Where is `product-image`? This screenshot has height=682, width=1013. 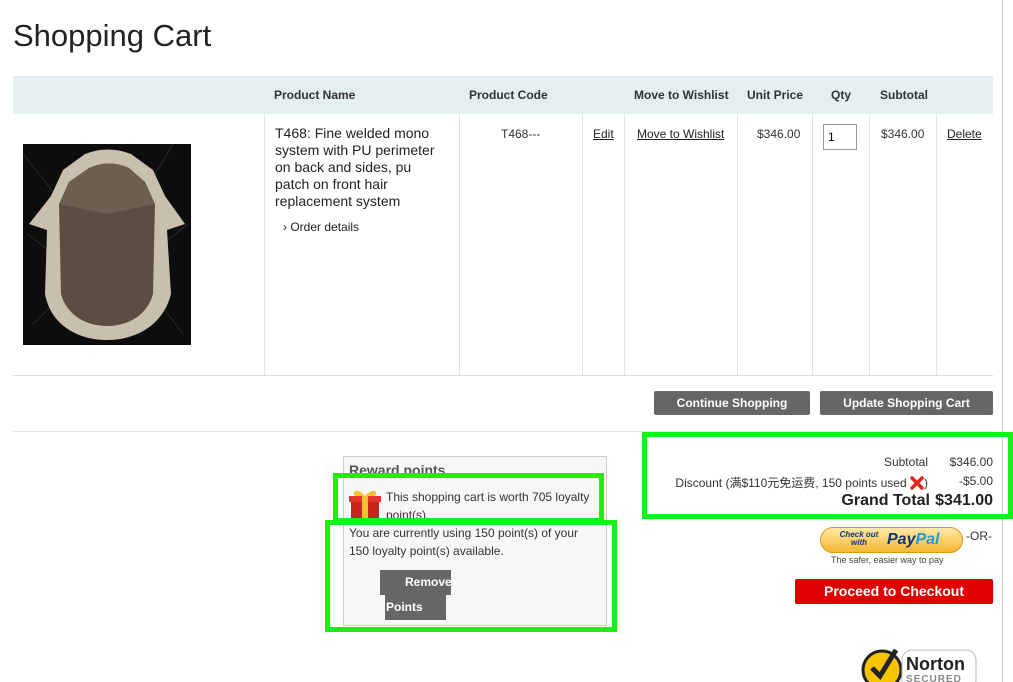
product-image is located at coordinates (107, 244).